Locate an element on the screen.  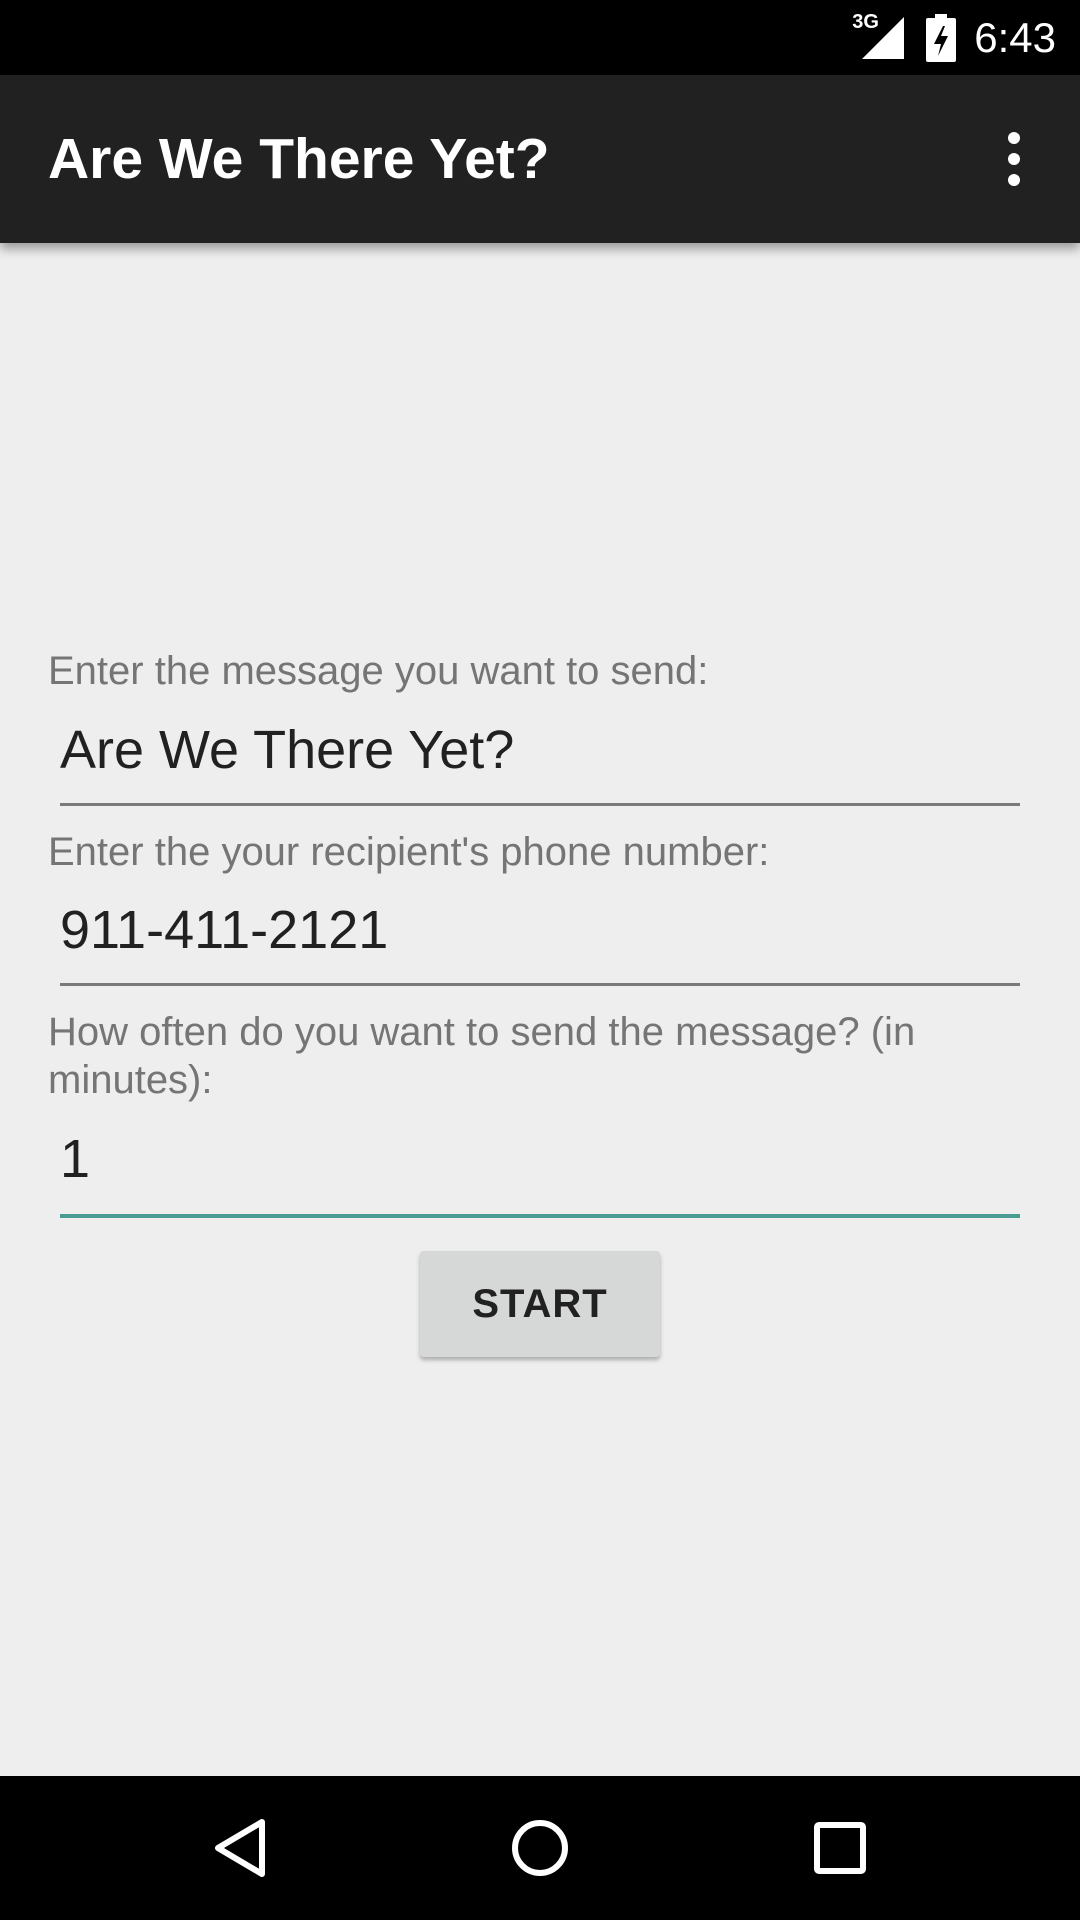
recents-icon is located at coordinates (840, 1848).